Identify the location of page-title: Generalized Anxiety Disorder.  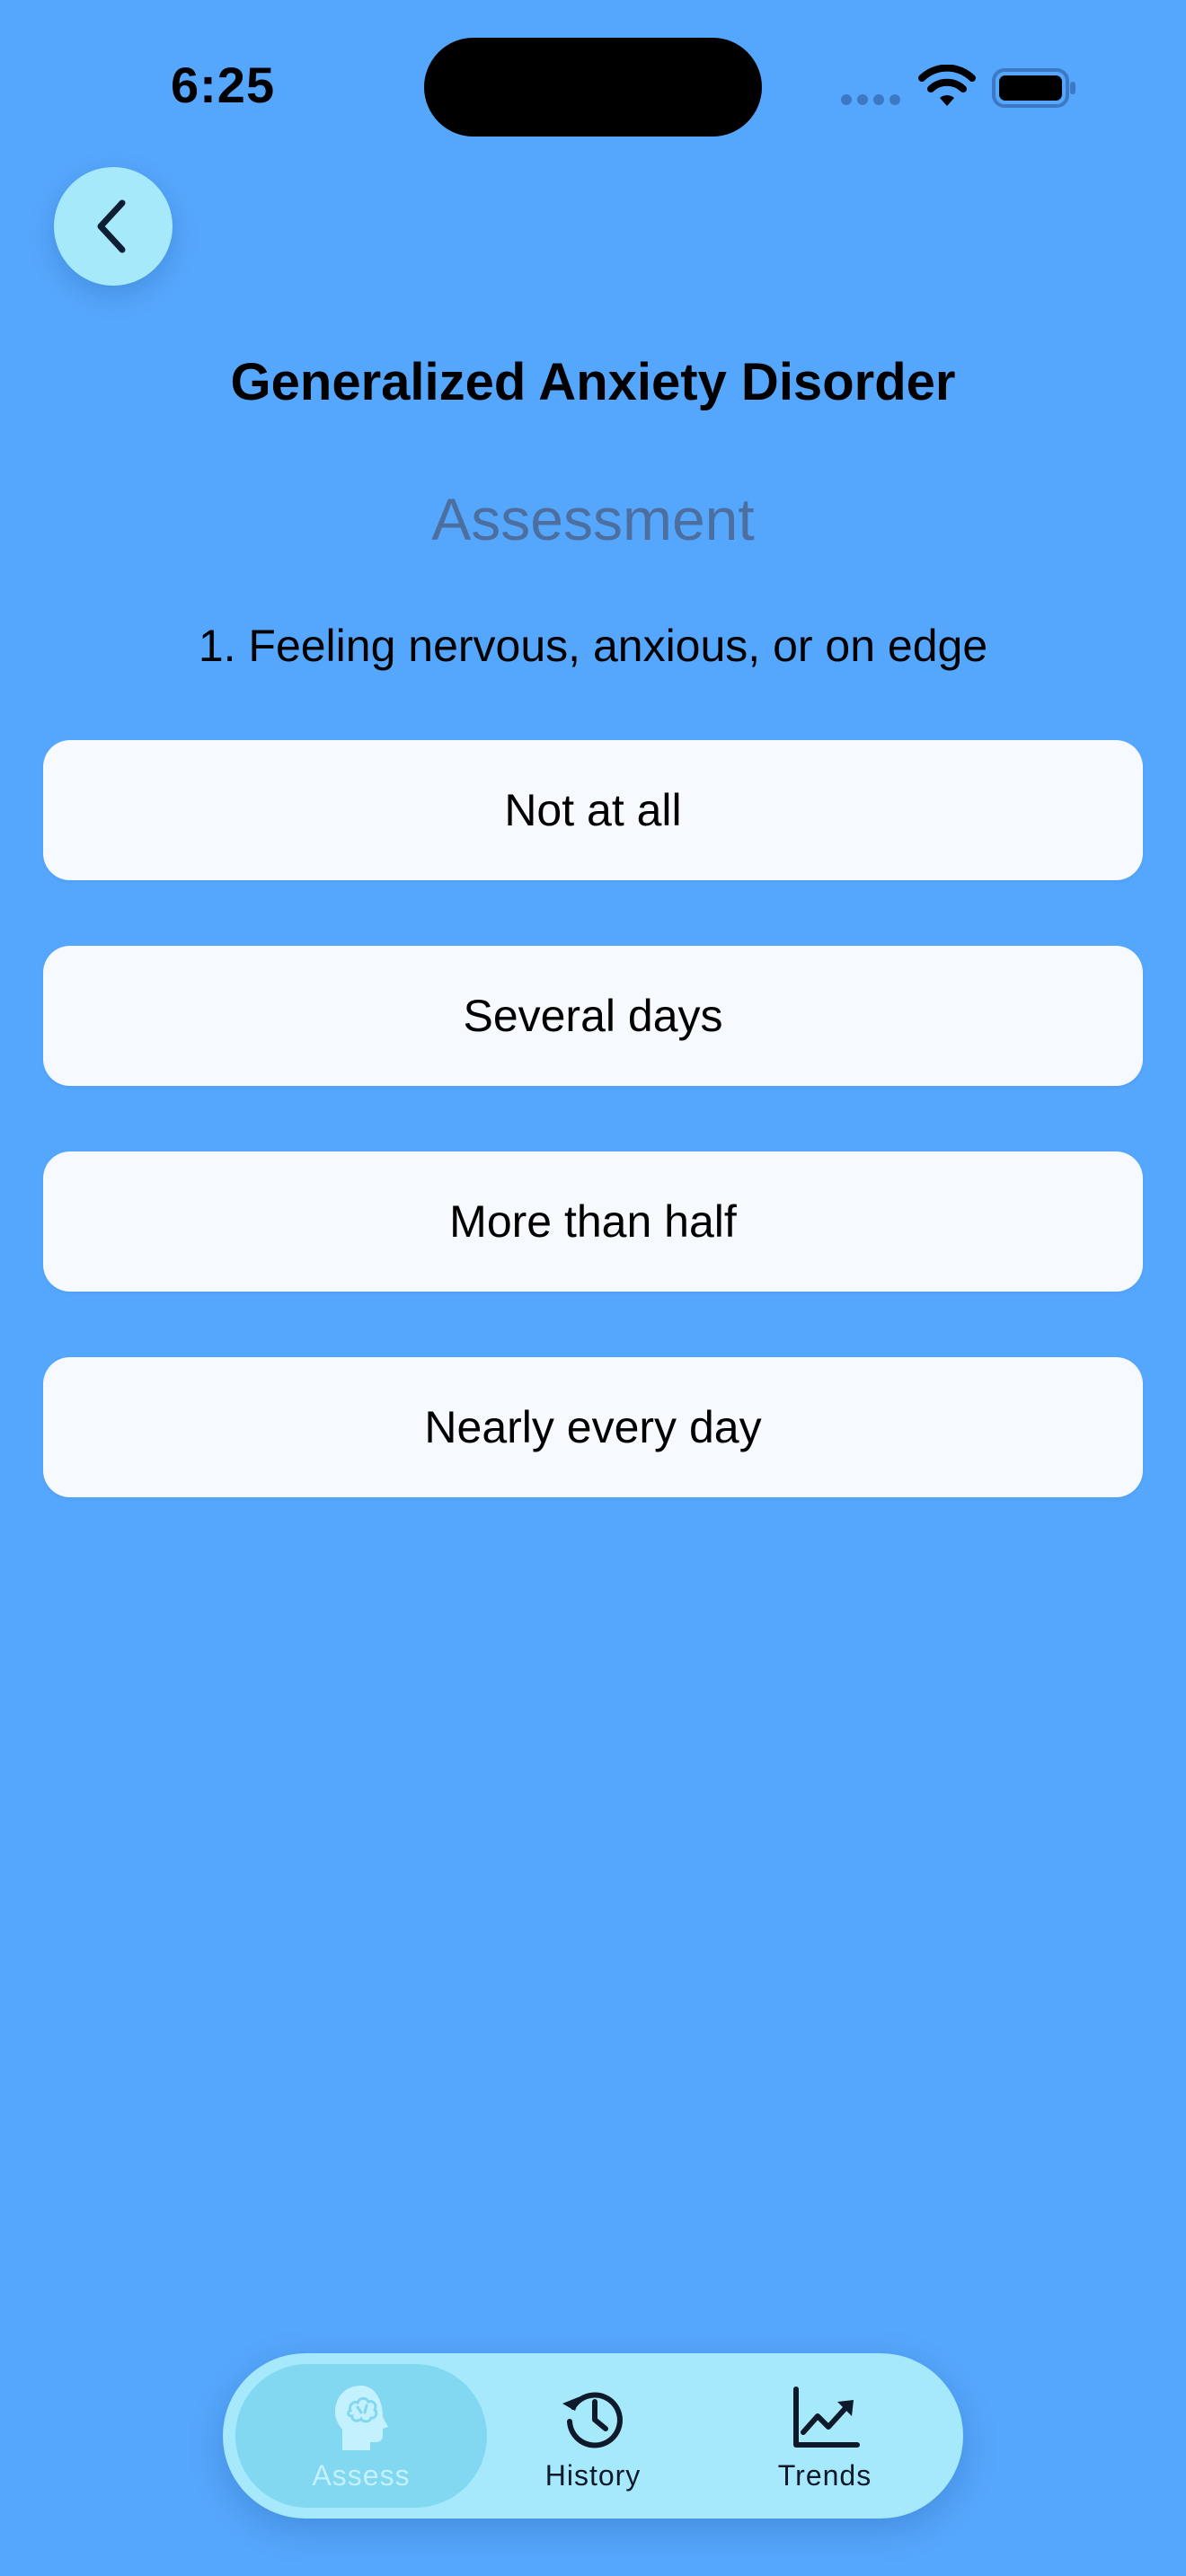
(593, 382).